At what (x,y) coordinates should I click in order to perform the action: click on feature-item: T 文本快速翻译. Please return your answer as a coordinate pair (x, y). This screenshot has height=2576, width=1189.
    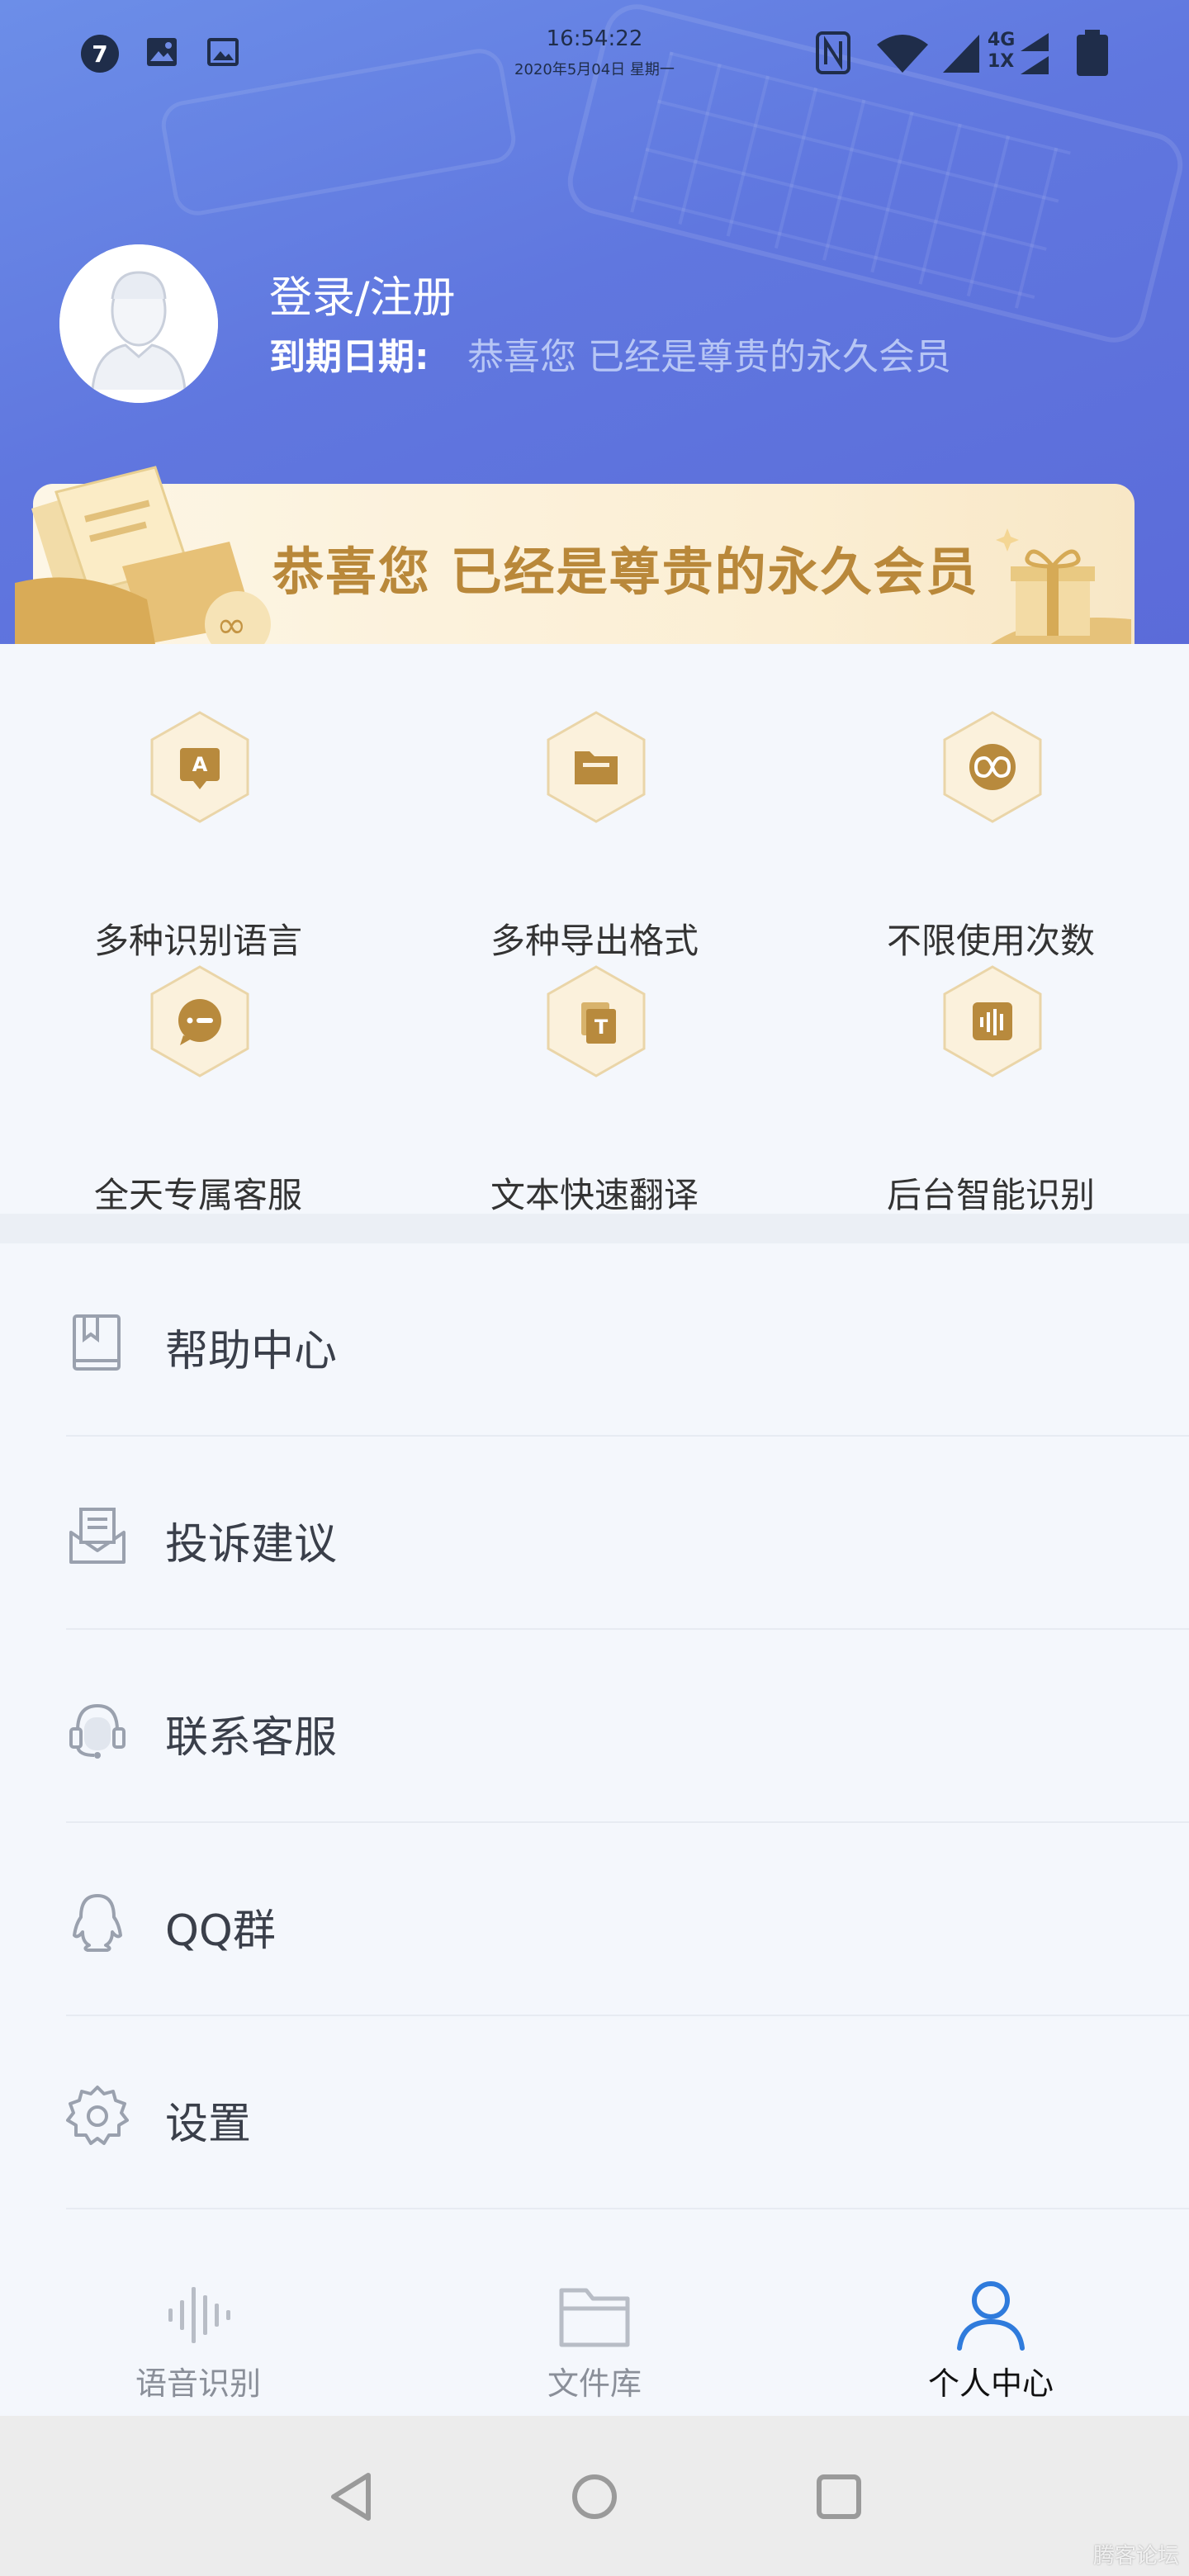
    Looking at the image, I should click on (594, 1089).